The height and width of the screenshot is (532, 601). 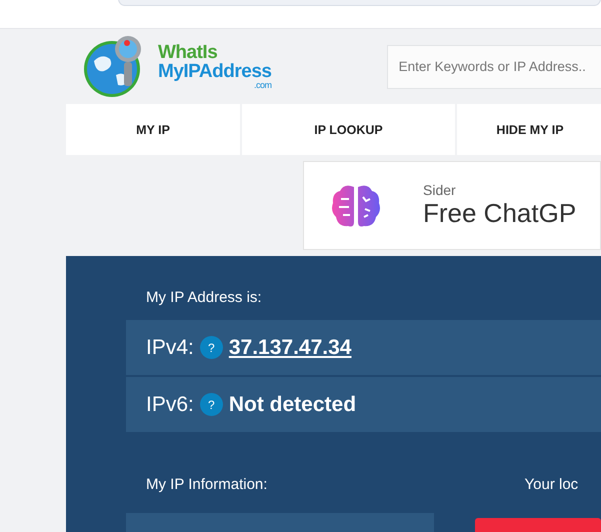 What do you see at coordinates (493, 66) in the screenshot?
I see `search-field: Enter Keywords or IP Address..` at bounding box center [493, 66].